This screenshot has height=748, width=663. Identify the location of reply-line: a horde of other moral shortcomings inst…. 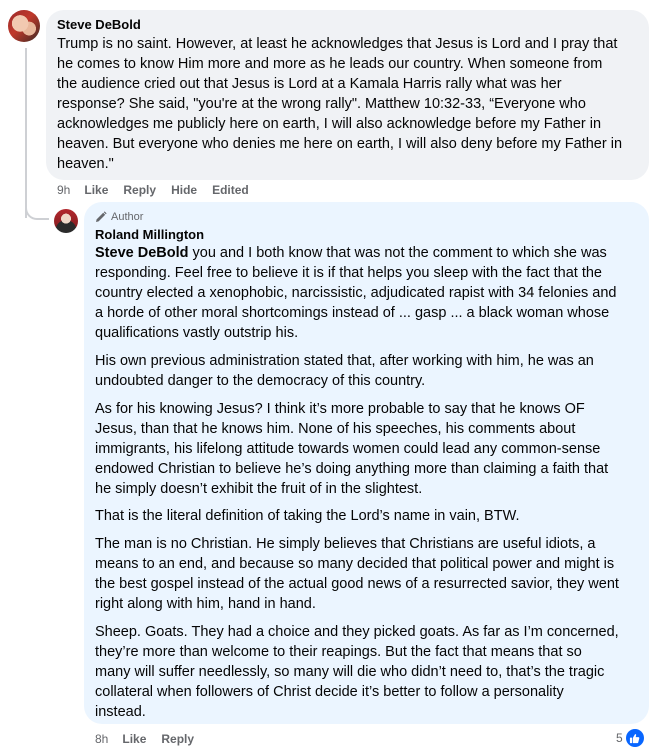
(352, 313).